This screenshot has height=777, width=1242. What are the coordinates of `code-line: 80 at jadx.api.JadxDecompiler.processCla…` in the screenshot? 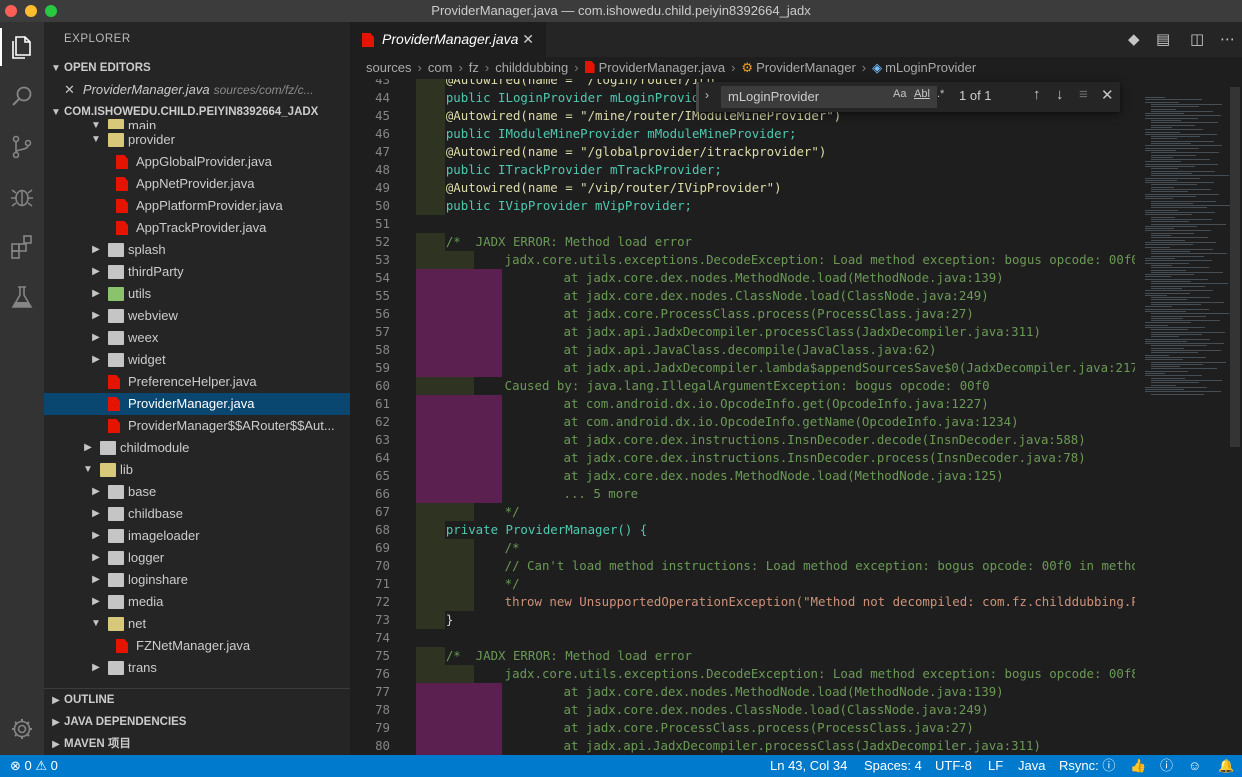 It's located at (742, 746).